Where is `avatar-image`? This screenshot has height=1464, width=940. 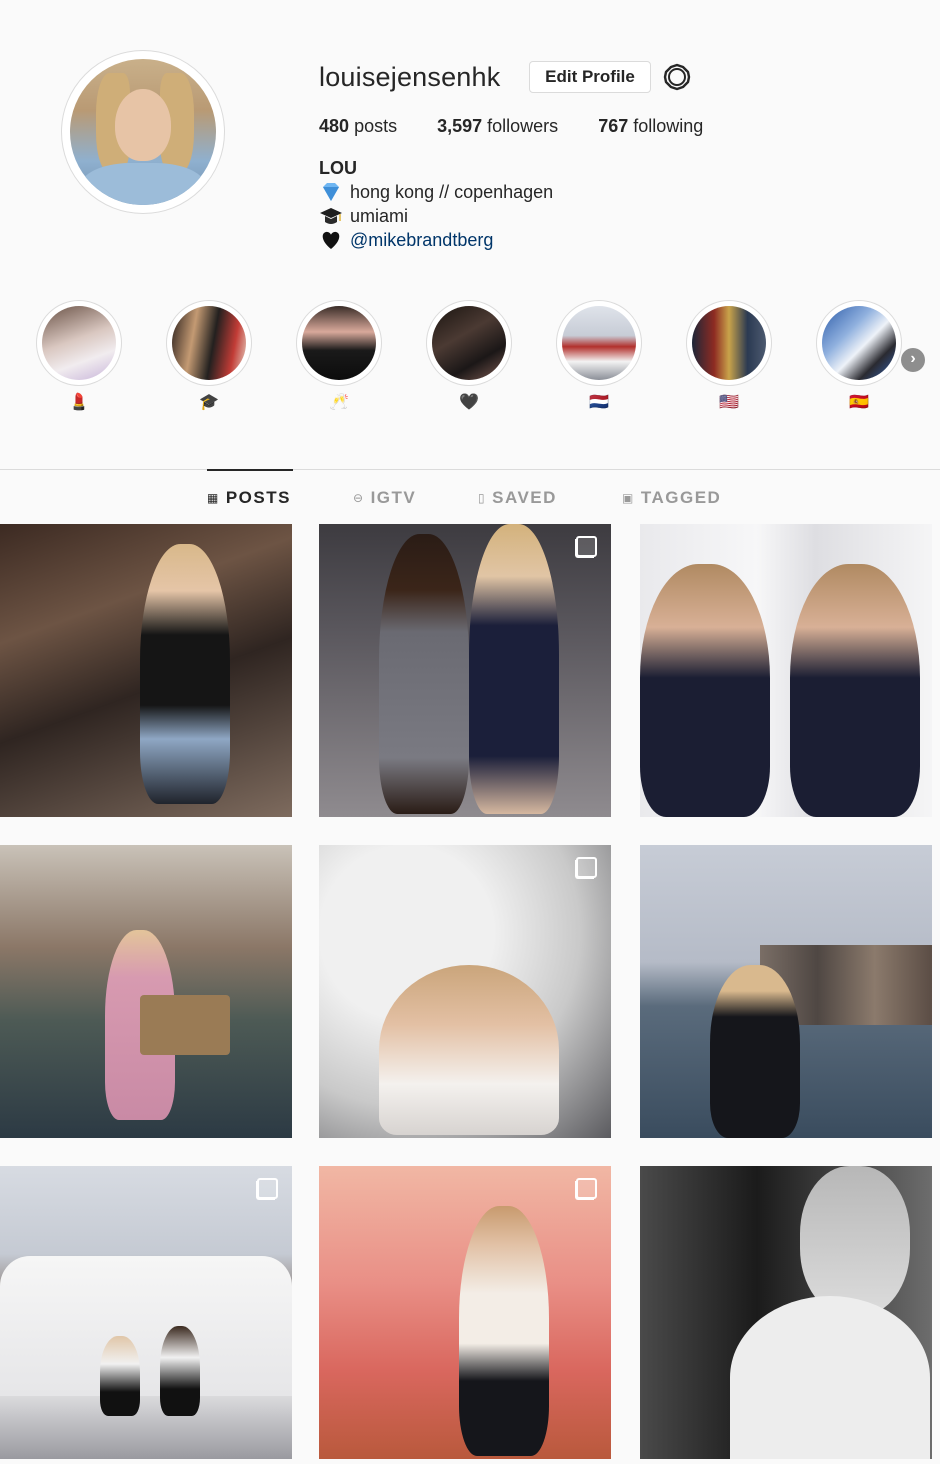 avatar-image is located at coordinates (143, 132).